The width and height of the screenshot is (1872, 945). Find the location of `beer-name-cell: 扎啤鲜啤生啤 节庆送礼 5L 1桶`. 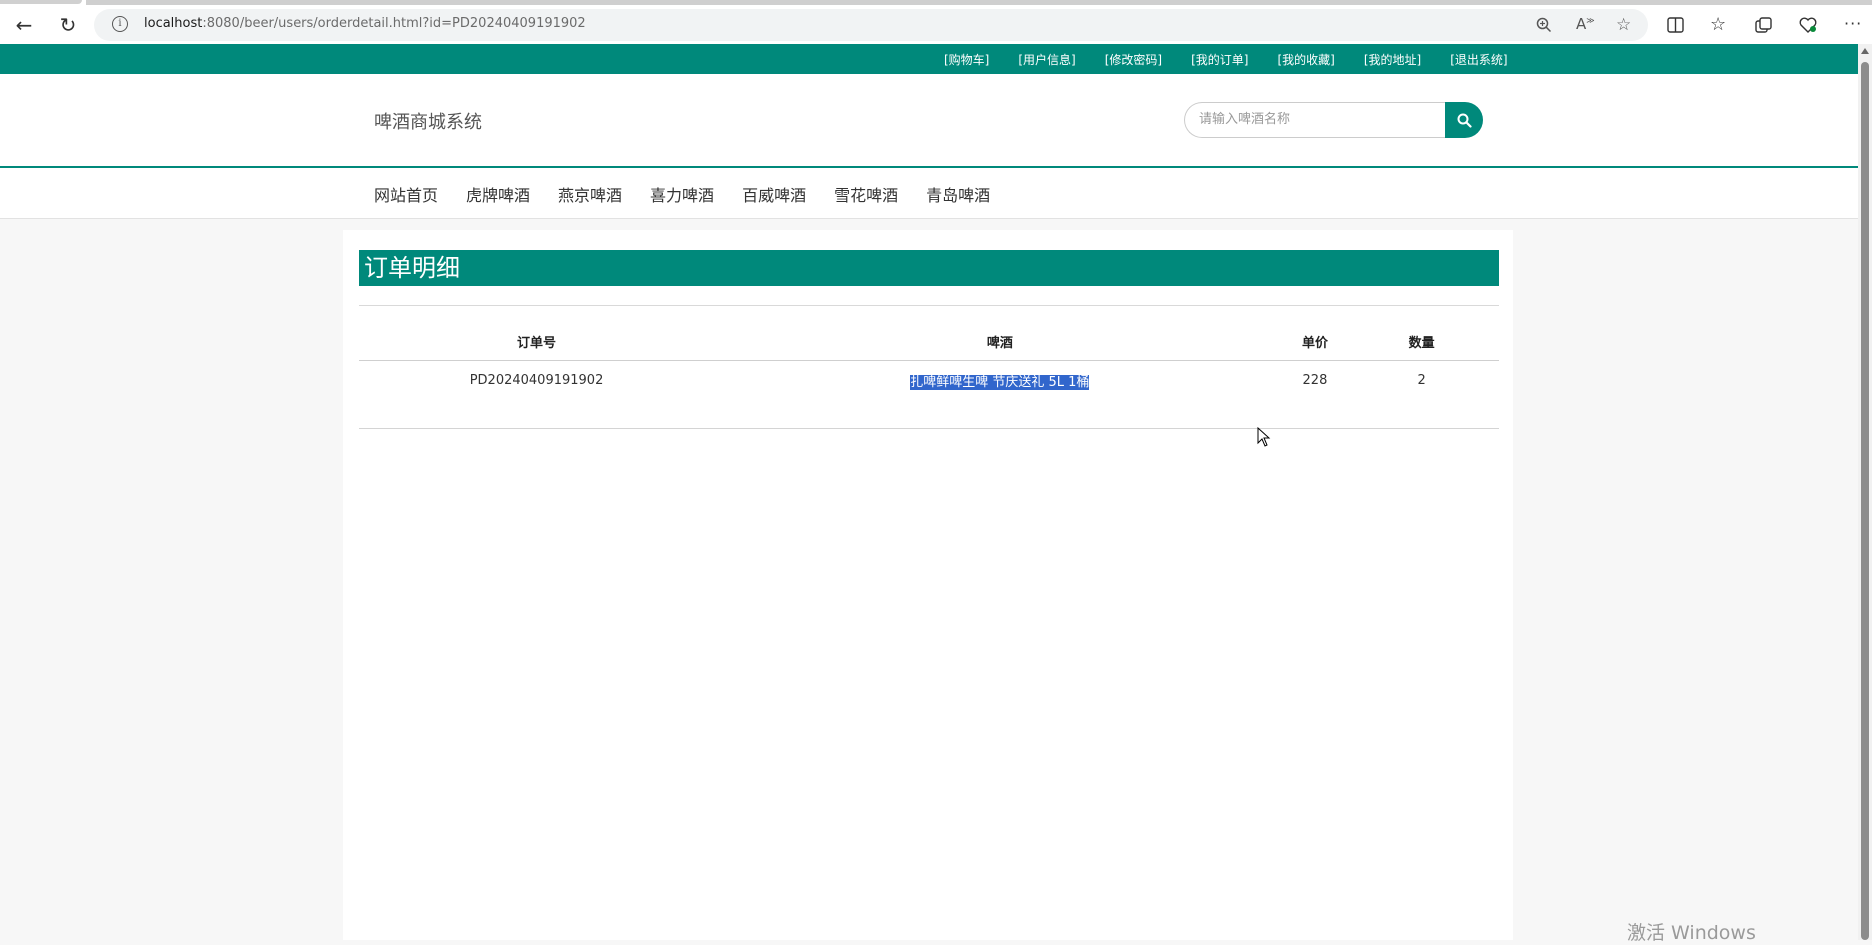

beer-name-cell: 扎啤鲜啤生啤 节庆送礼 5L 1桶 is located at coordinates (999, 380).